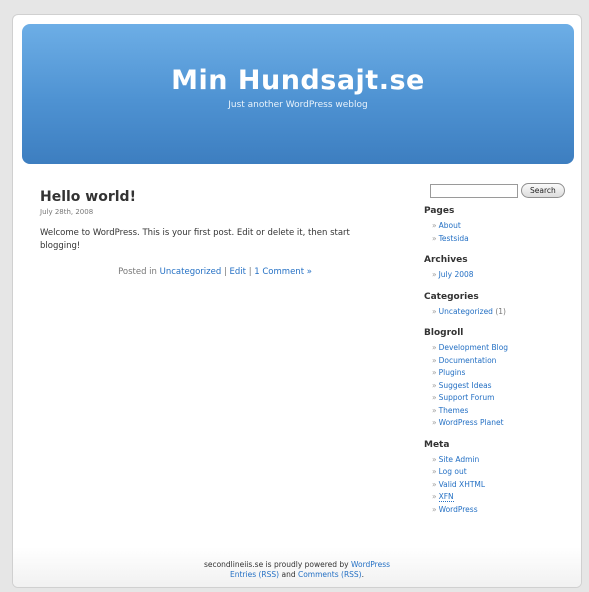 This screenshot has height=592, width=589. I want to click on footer-period: ., so click(362, 574).